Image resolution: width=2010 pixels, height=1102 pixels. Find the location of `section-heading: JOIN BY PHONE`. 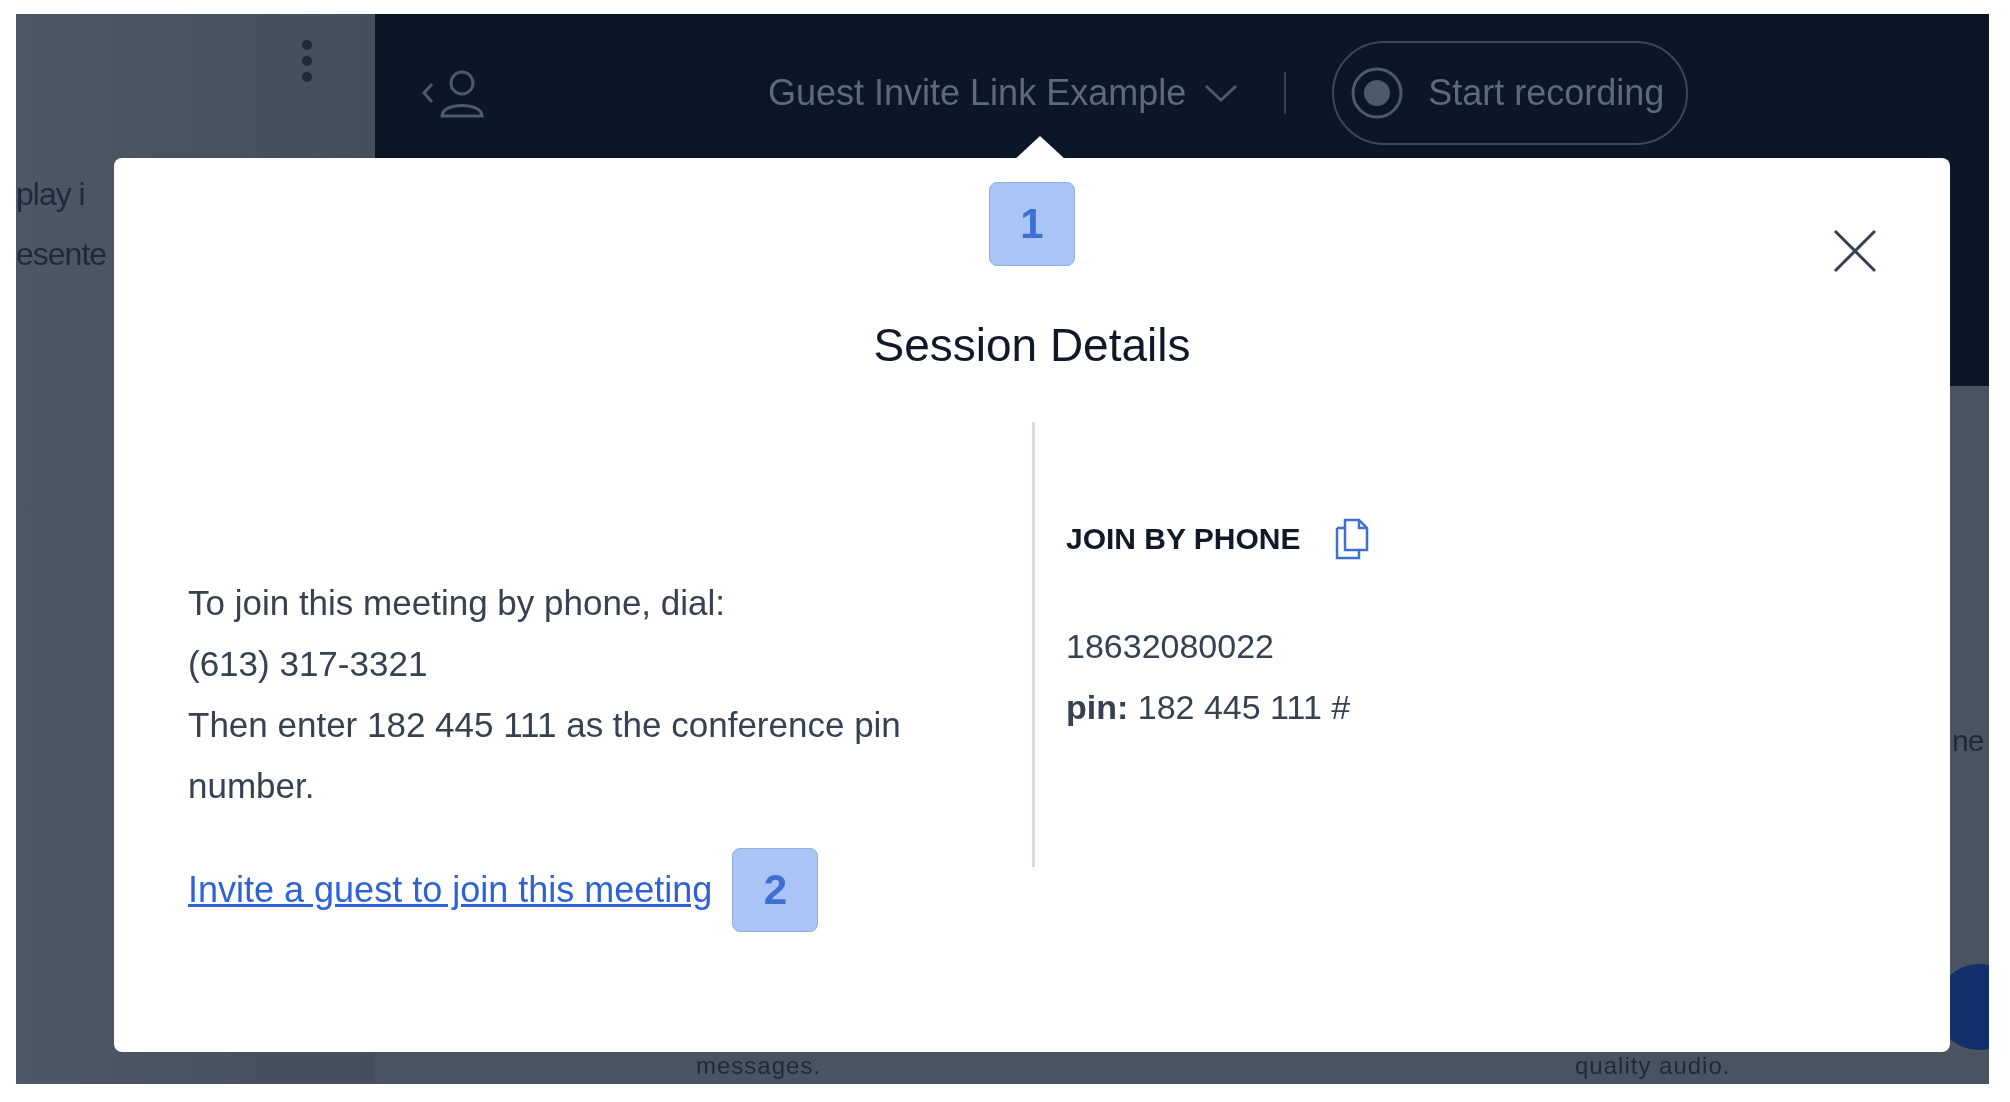

section-heading: JOIN BY PHONE is located at coordinates (1183, 539).